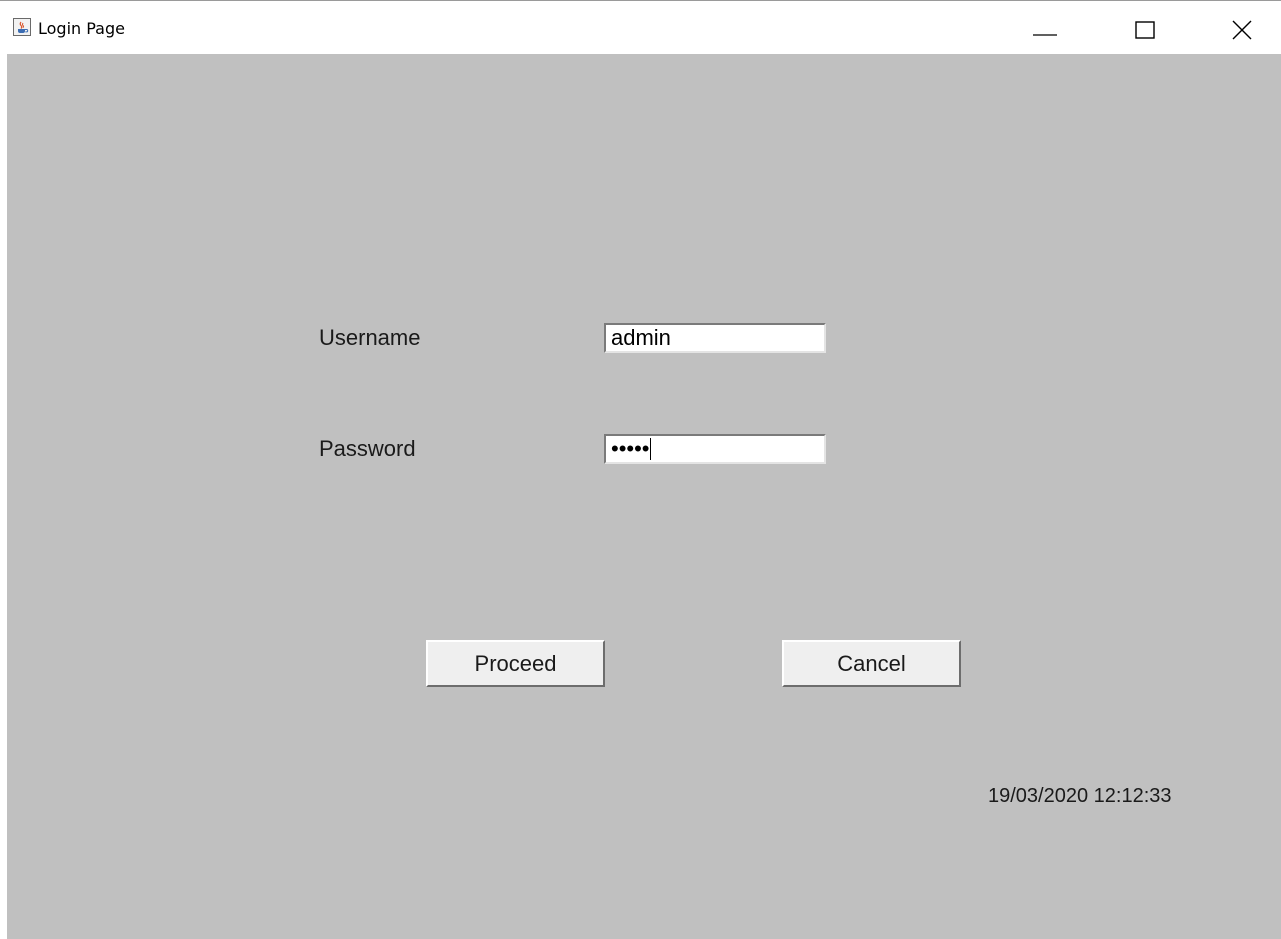 This screenshot has height=939, width=1281. What do you see at coordinates (640, 27) in the screenshot?
I see `title-bar: Login Page` at bounding box center [640, 27].